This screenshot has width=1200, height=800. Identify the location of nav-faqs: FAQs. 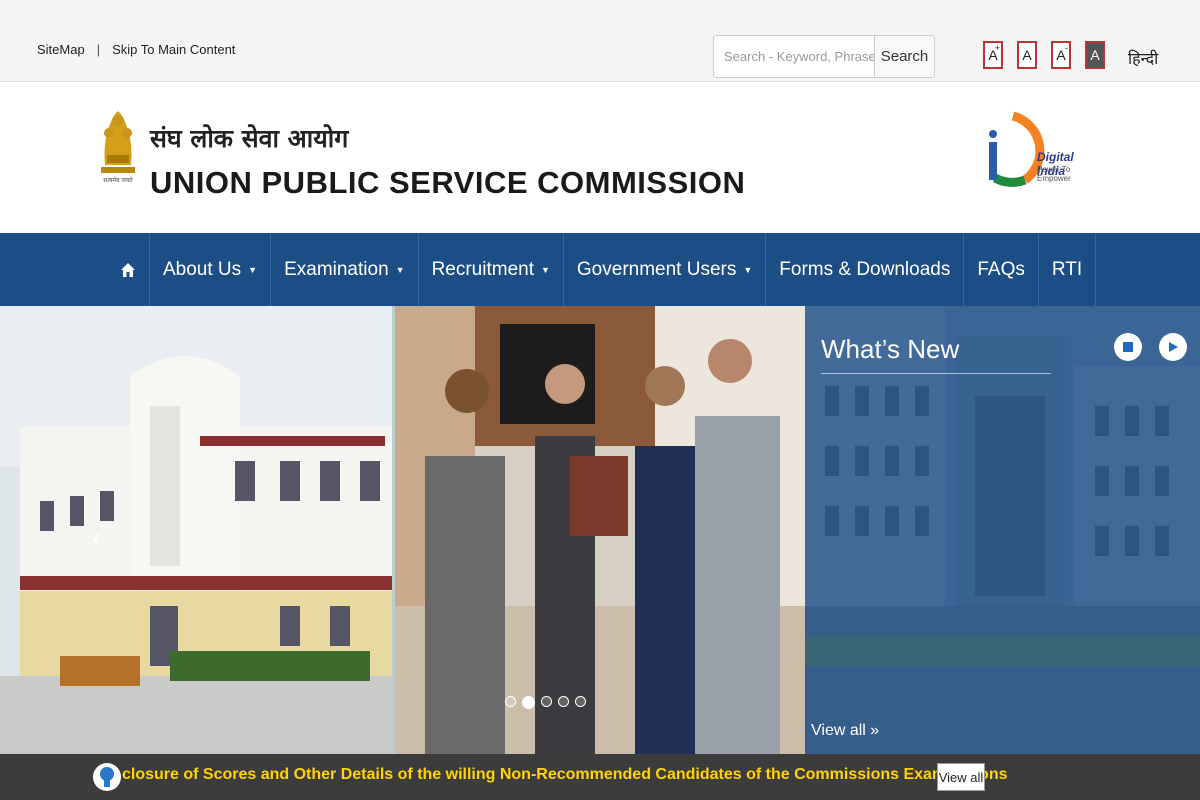
(1001, 269).